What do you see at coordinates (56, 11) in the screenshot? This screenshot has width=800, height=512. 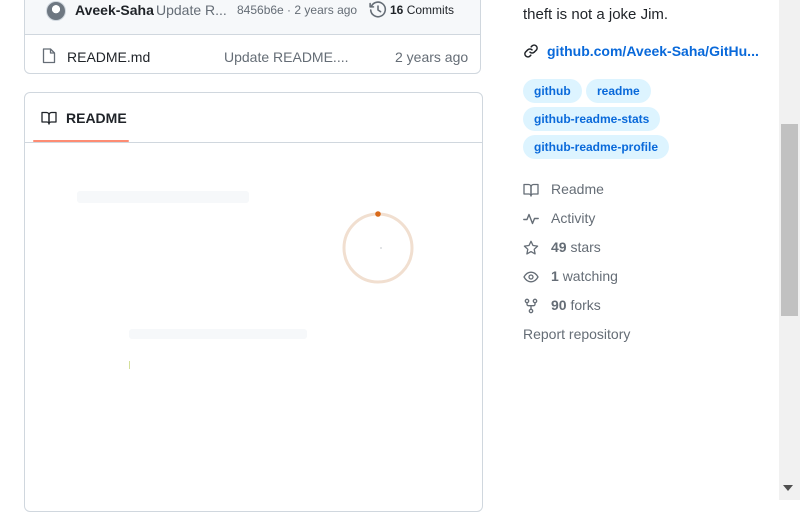 I see `avatar` at bounding box center [56, 11].